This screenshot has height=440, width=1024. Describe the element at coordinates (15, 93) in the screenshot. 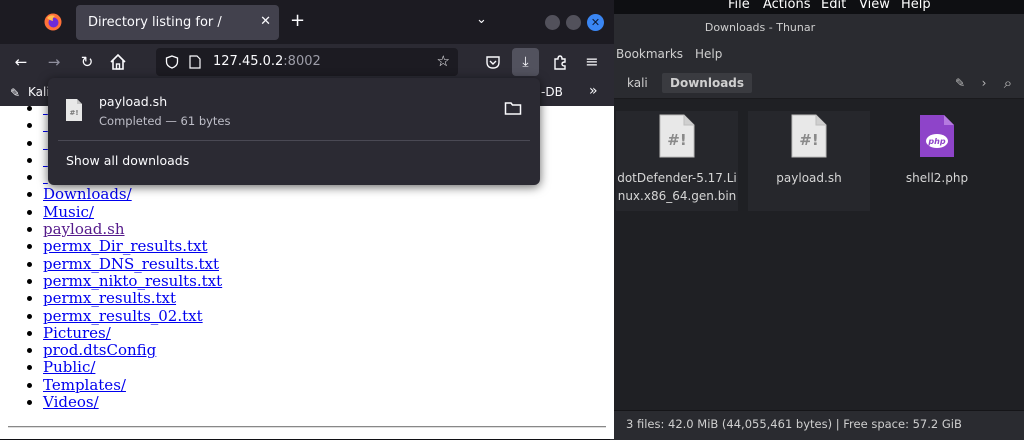

I see `kali-dragon-icon: ✎` at that location.